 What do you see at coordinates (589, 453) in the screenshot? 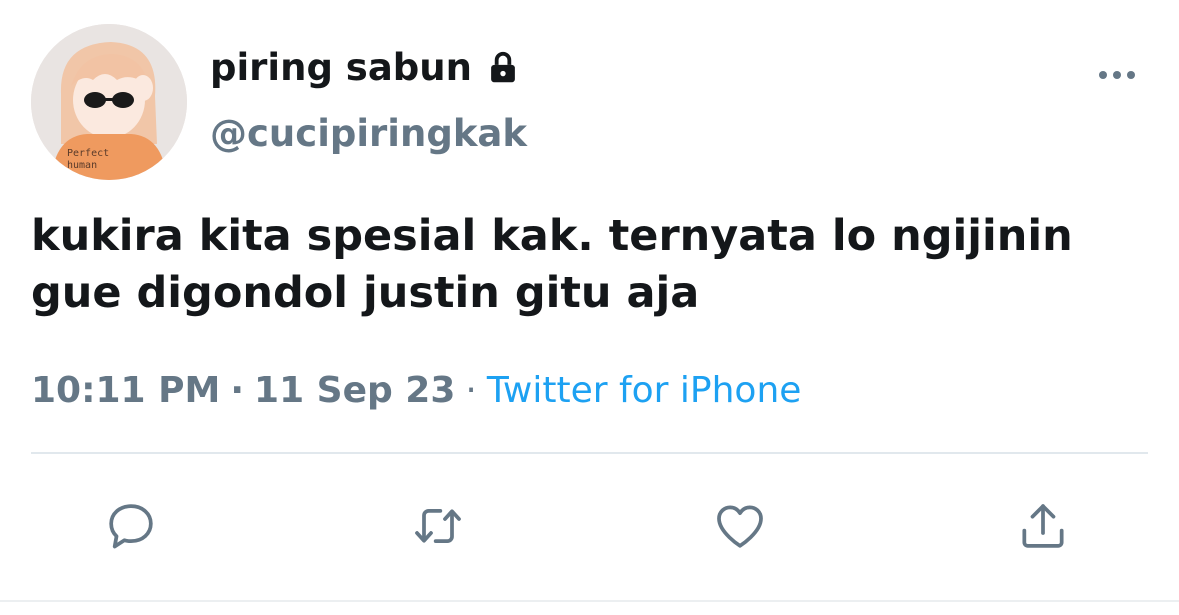
I see `divider` at bounding box center [589, 453].